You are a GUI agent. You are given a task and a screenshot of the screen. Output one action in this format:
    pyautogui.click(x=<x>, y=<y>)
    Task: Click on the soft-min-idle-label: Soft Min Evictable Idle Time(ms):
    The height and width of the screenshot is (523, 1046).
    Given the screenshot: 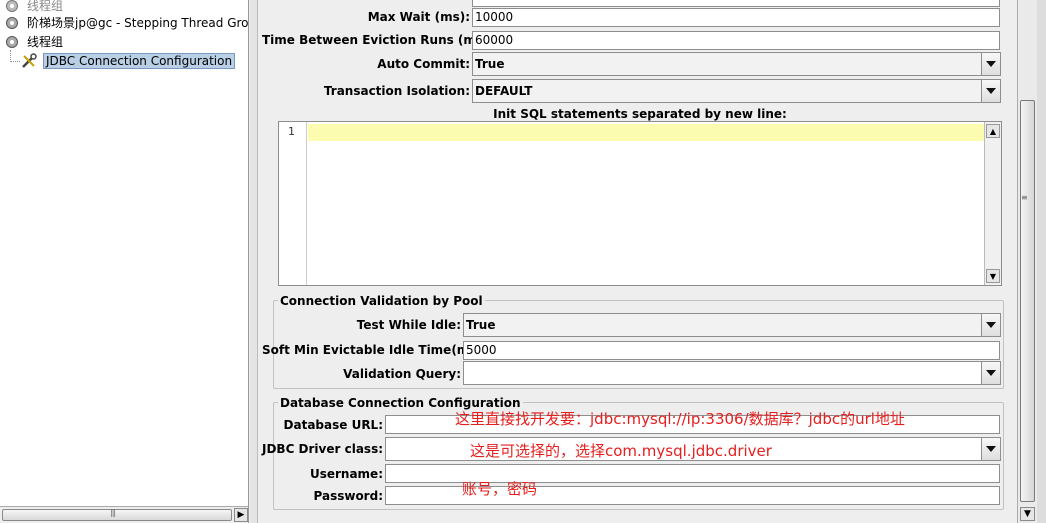 What is the action you would take?
    pyautogui.click(x=374, y=350)
    